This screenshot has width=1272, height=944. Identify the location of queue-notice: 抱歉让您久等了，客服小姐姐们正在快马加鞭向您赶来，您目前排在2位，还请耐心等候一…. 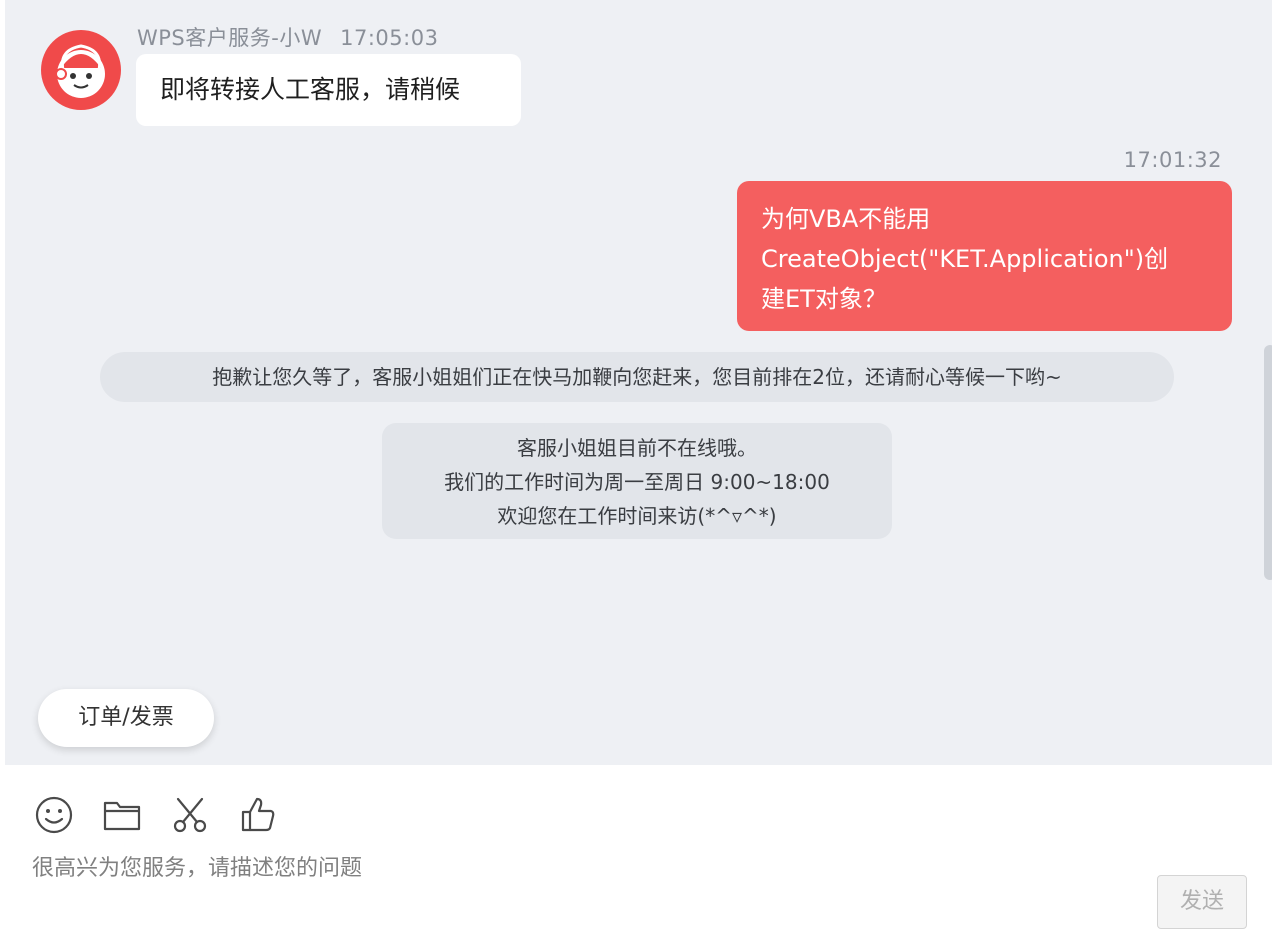
(637, 377).